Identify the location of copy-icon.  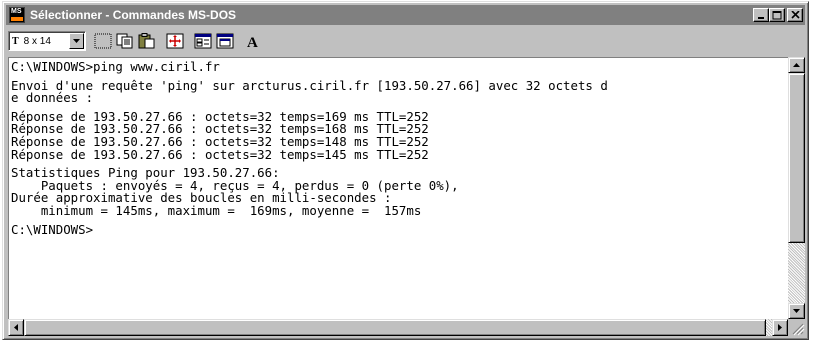
(124, 41).